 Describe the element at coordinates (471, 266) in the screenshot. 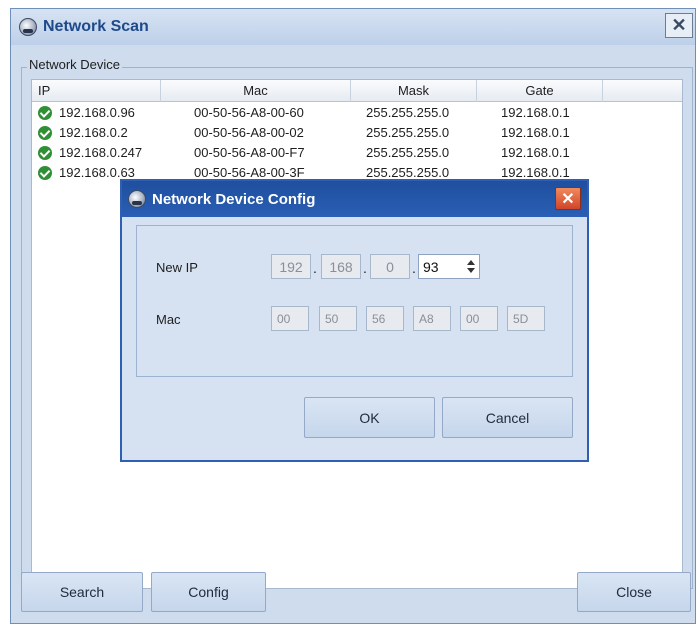

I see `spinner` at that location.